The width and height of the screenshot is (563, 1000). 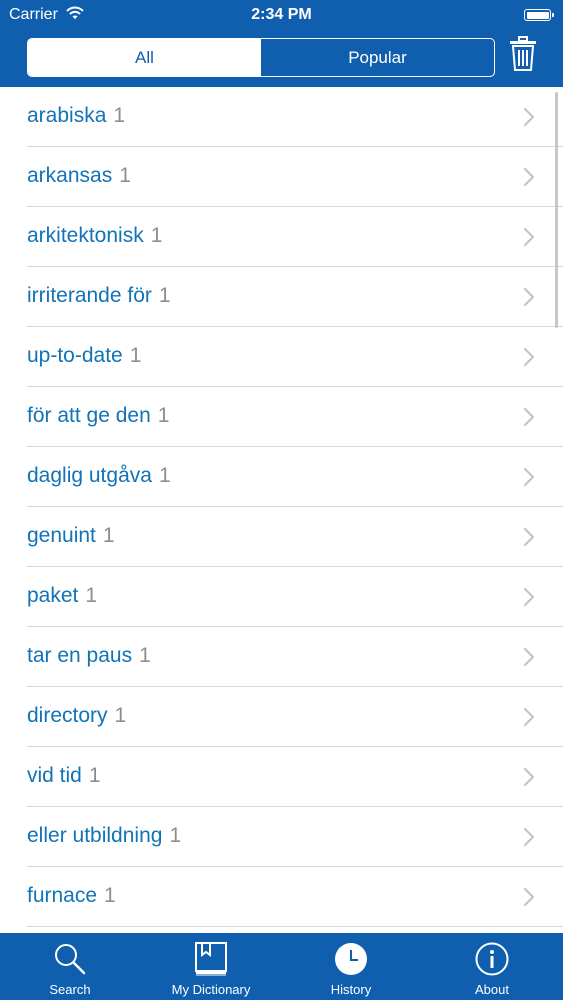 I want to click on list-item-label: eller utbildning 1, so click(x=104, y=836).